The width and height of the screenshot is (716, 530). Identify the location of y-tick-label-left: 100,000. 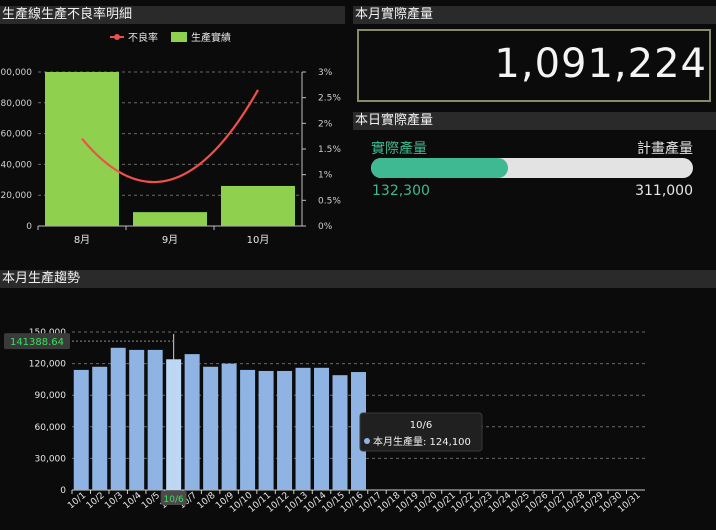
(16, 73).